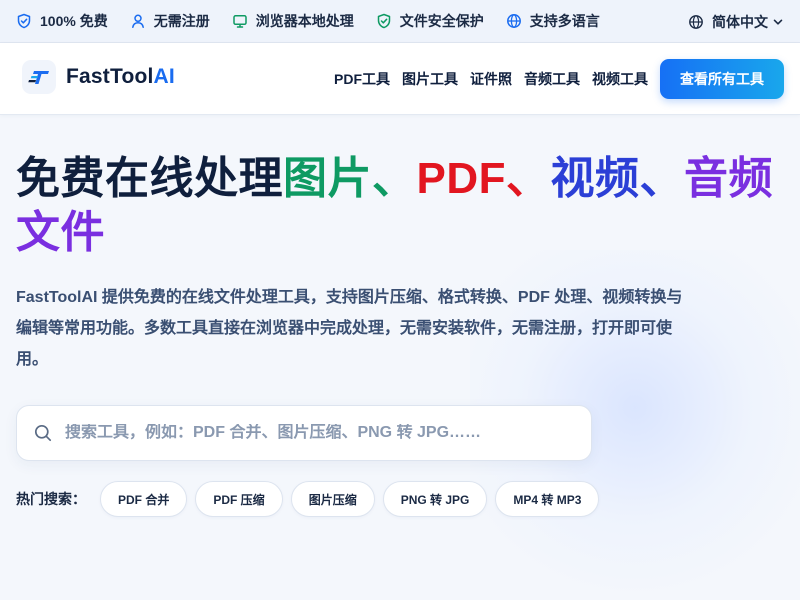 The image size is (800, 600). Describe the element at coordinates (304, 21) in the screenshot. I see `feature-label: 浏览器本地处理` at that location.